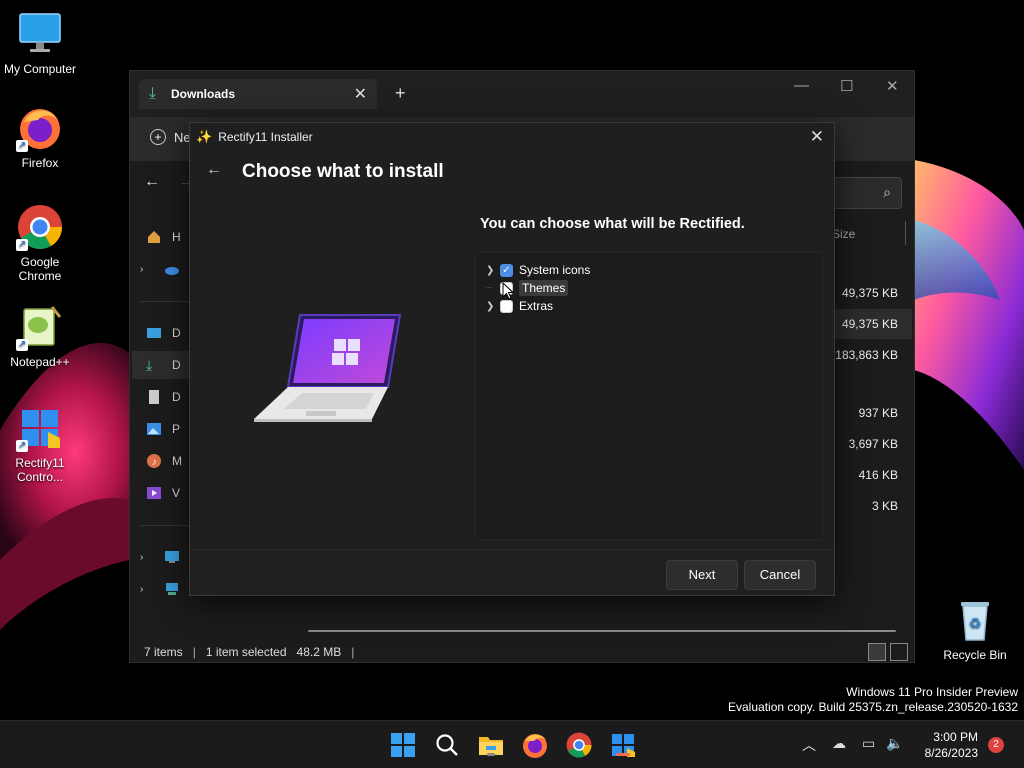  Describe the element at coordinates (846, 86) in the screenshot. I see `maximize-icon: ☐` at that location.